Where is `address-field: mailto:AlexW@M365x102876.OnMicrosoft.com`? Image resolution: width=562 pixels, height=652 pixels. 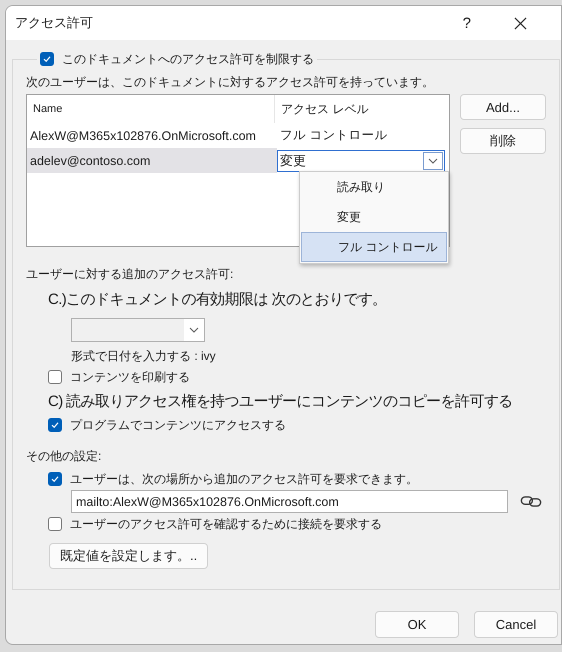 address-field: mailto:AlexW@M365x102876.OnMicrosoft.com is located at coordinates (289, 501).